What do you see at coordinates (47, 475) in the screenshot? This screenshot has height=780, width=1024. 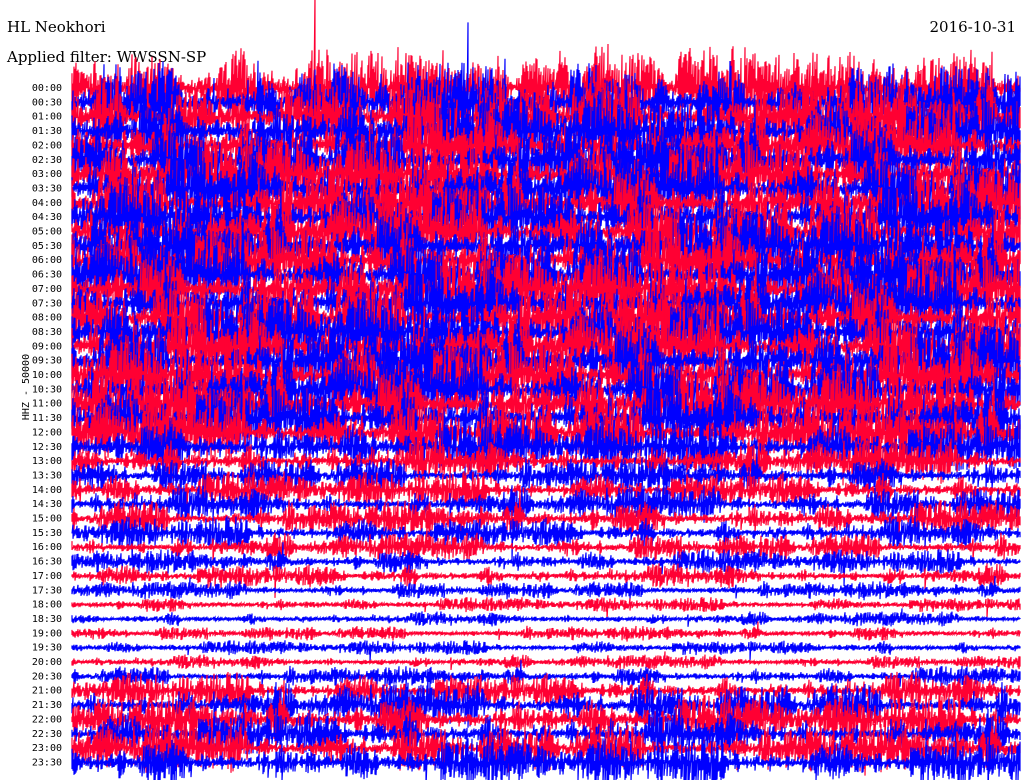 I see `row-label: 13:30` at bounding box center [47, 475].